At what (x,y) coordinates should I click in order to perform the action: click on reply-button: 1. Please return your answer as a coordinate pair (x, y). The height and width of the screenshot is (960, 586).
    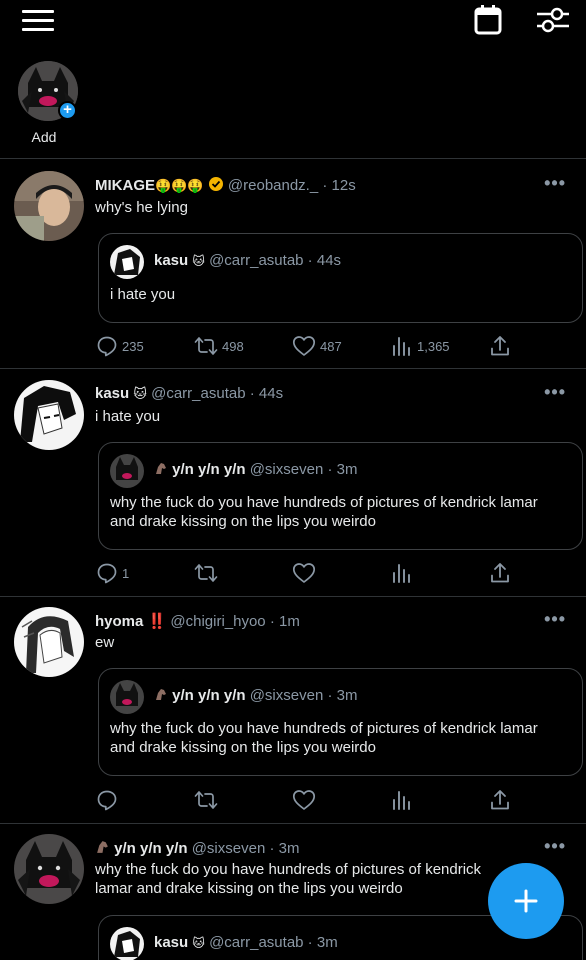
    Looking at the image, I should click on (112, 573).